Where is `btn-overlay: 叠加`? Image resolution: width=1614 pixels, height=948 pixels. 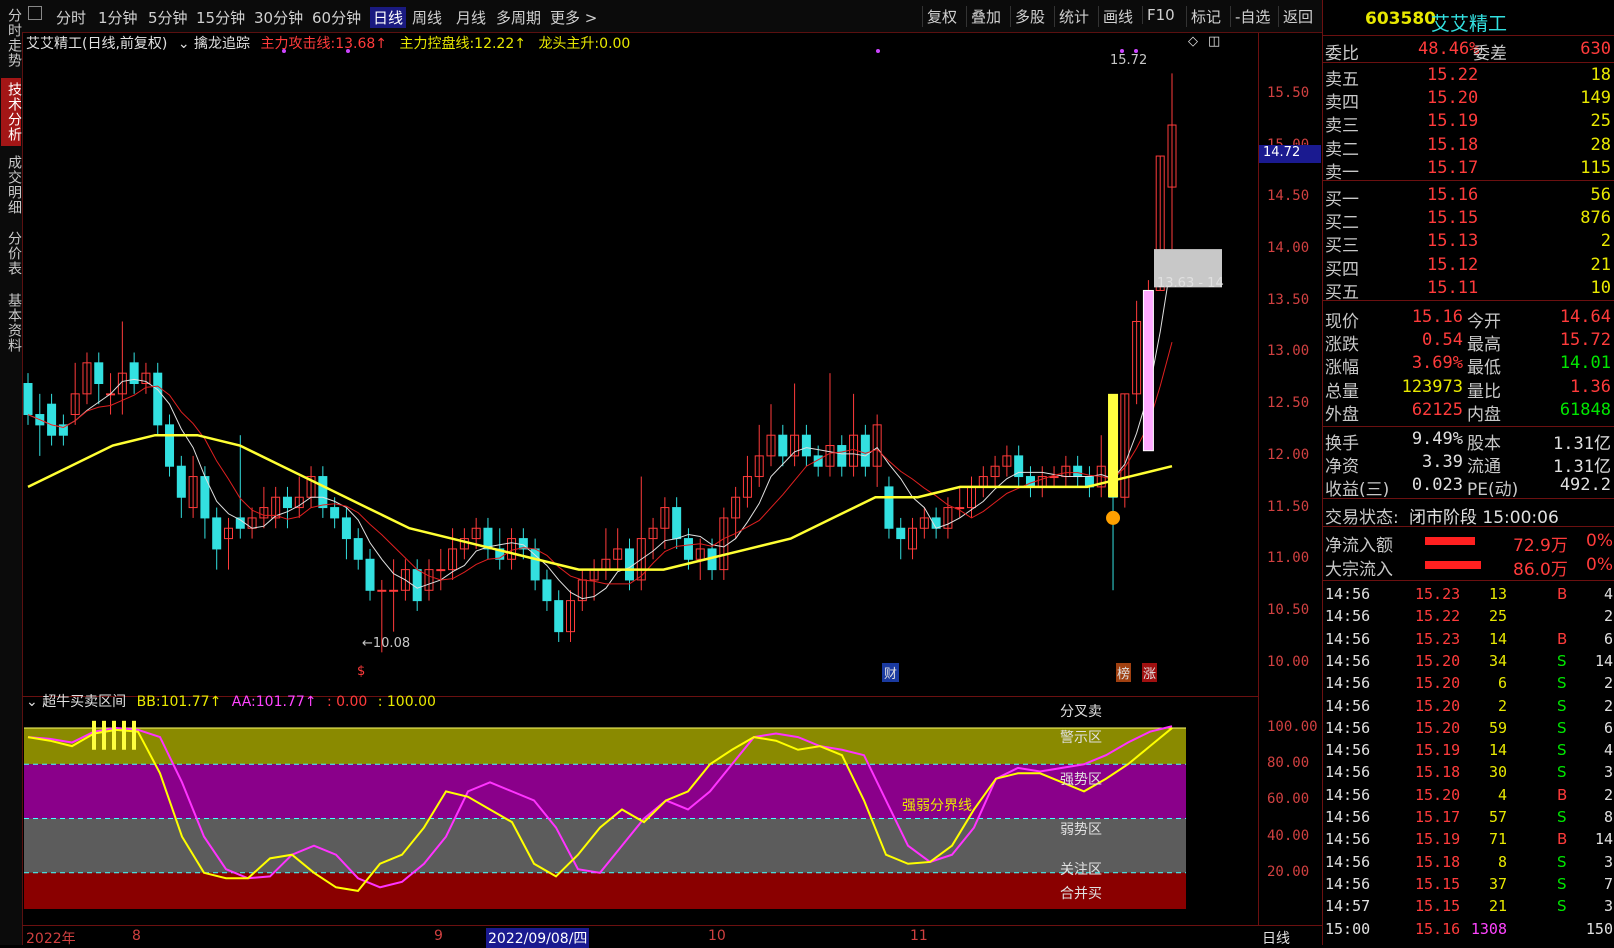
btn-overlay: 叠加 is located at coordinates (985, 16).